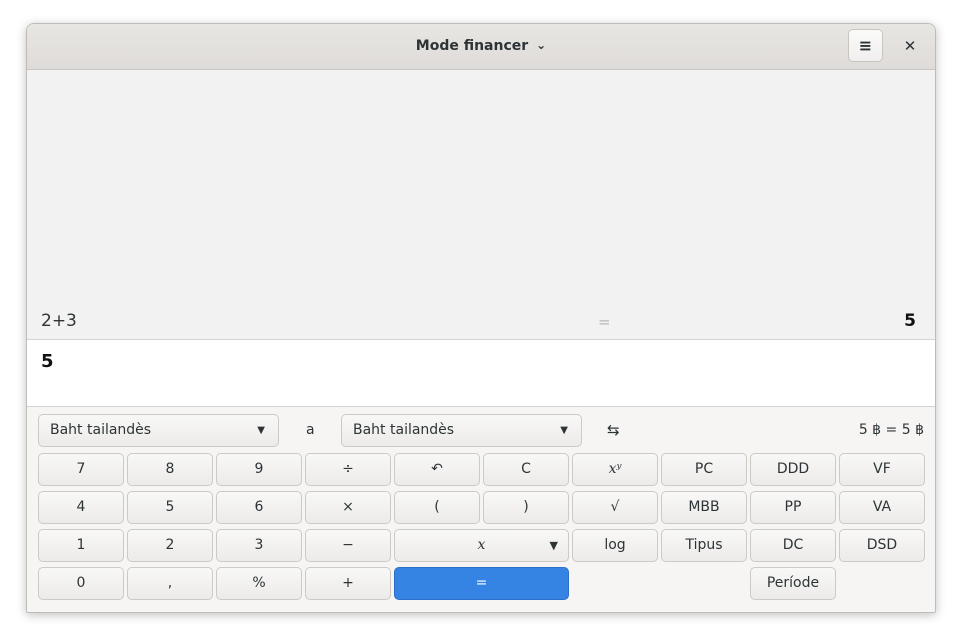  I want to click on digit-8-button: 8, so click(170, 469).